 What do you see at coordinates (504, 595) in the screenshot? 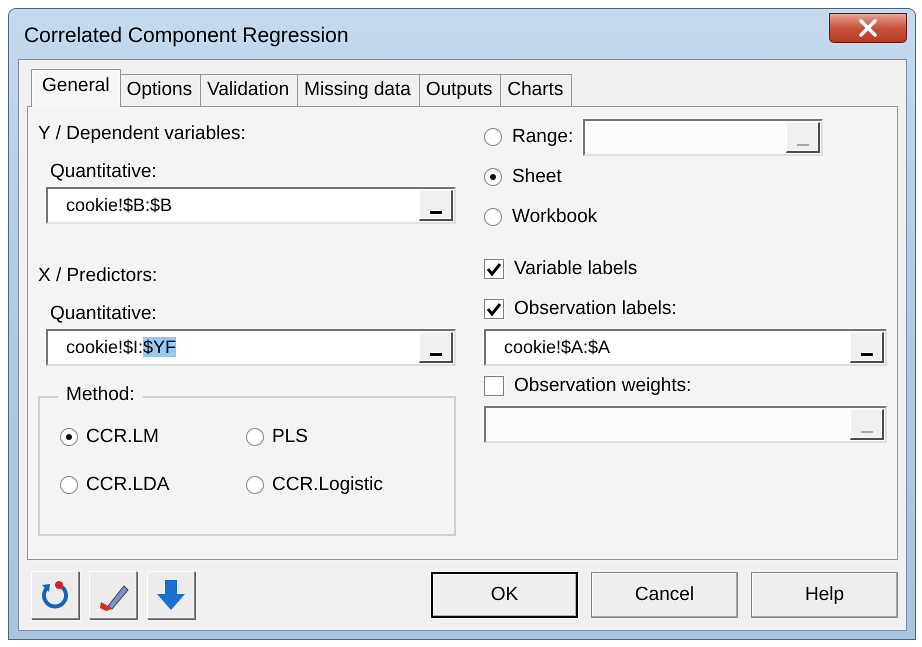
I see `dialog-button: OK` at bounding box center [504, 595].